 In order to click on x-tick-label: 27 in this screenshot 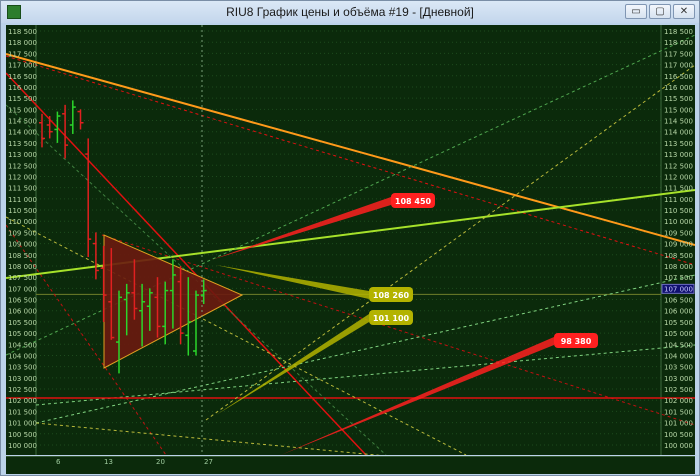, I will do `click(208, 462)`.